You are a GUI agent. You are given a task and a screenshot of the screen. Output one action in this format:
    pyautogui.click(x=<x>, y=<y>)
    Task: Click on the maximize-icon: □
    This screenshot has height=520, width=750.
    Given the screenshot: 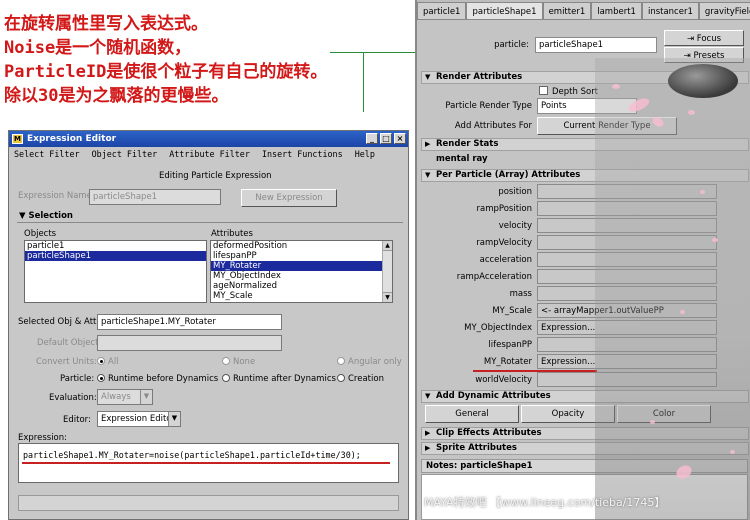 What is the action you would take?
    pyautogui.click(x=386, y=138)
    